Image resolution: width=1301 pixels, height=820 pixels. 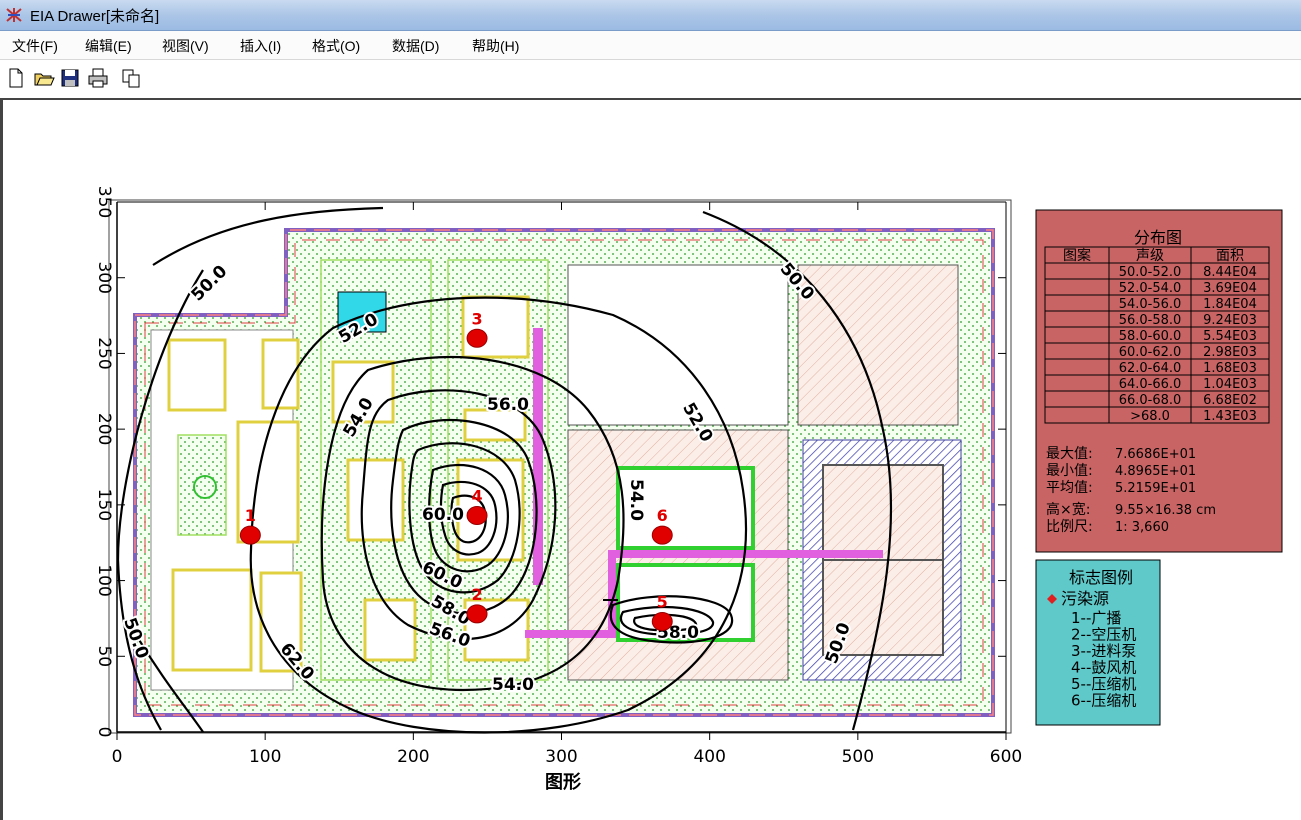 I want to click on legend-range: 50.0-52.0, so click(x=1150, y=272).